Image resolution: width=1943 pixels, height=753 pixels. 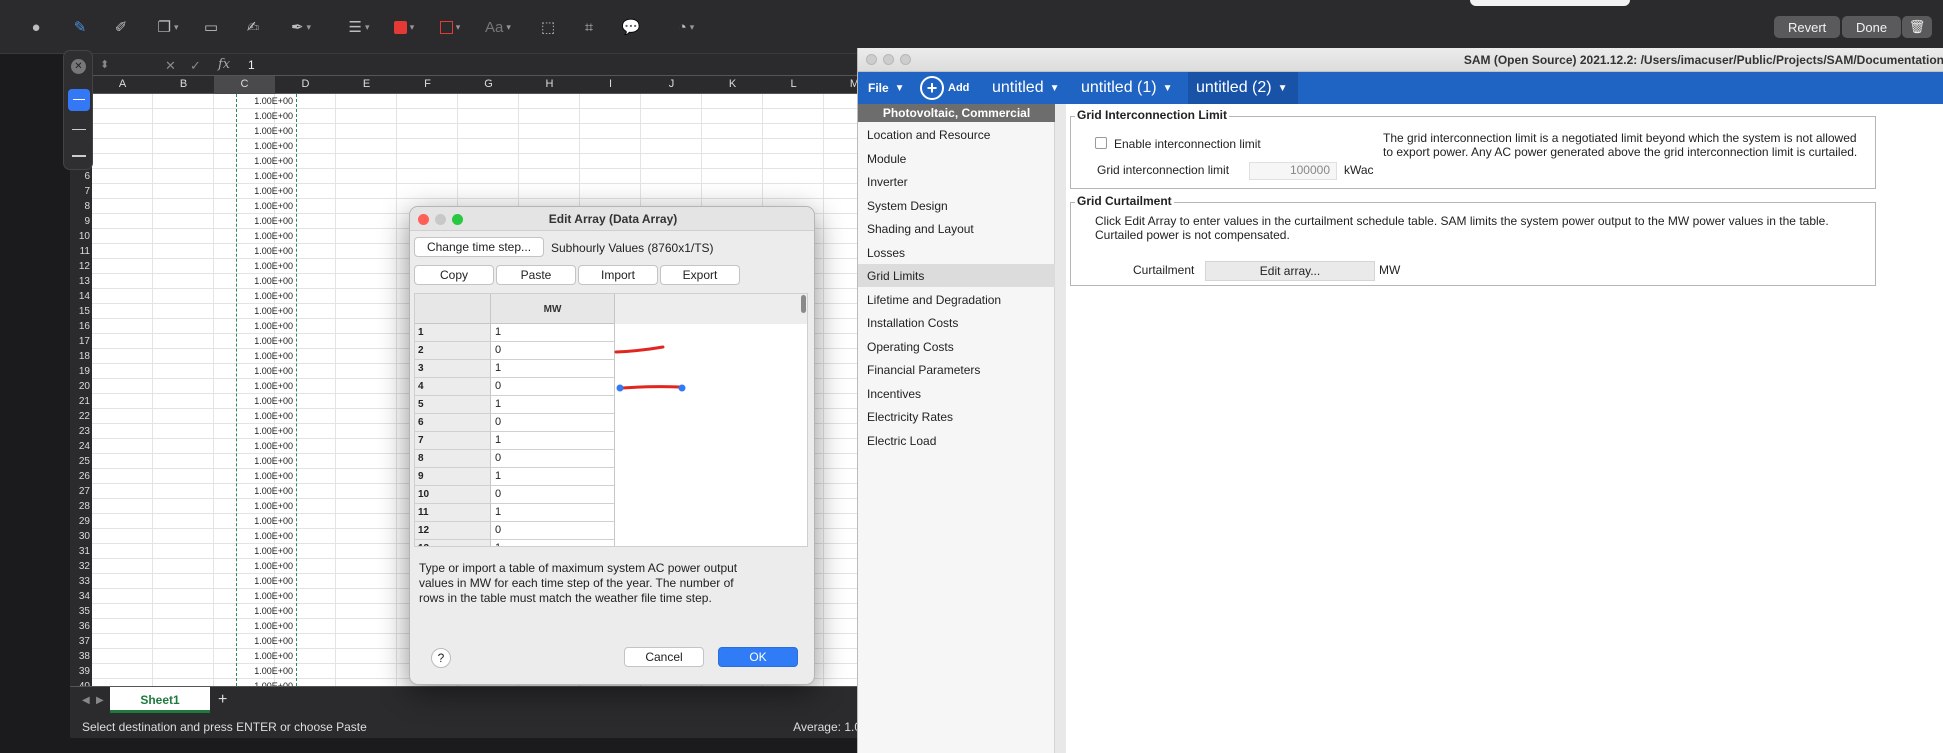 What do you see at coordinates (359, 27) in the screenshot?
I see `line-style-icon: ☰ ▾` at bounding box center [359, 27].